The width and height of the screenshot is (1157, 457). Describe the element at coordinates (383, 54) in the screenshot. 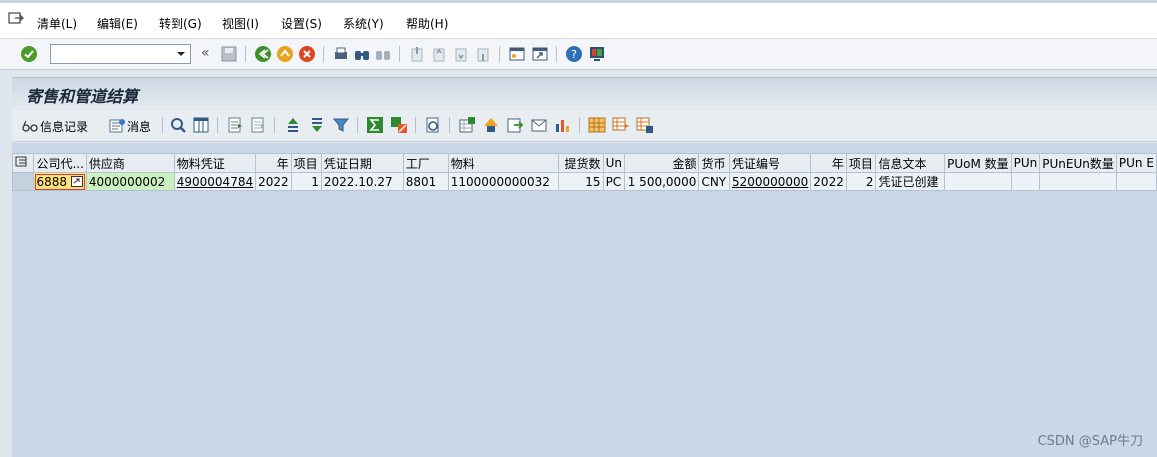

I see `find-next-icon` at that location.